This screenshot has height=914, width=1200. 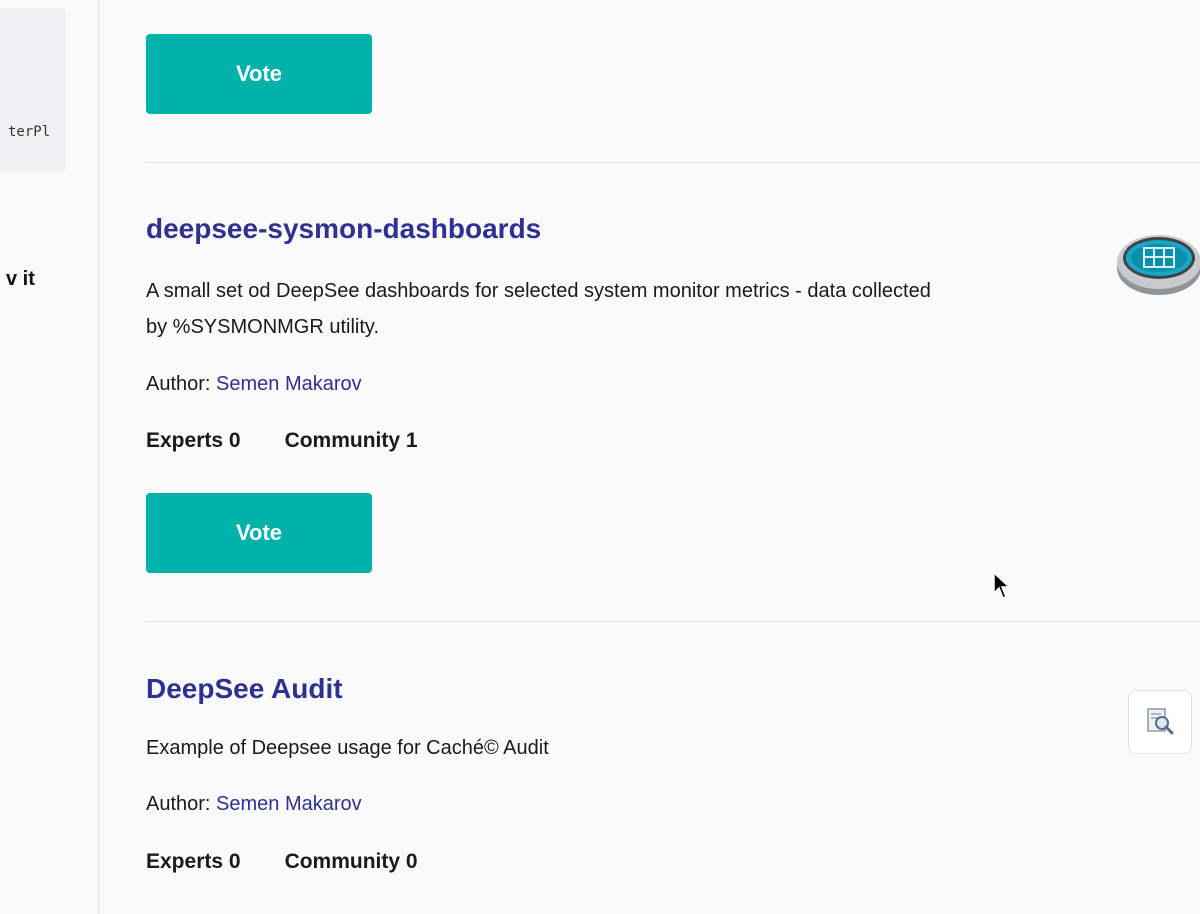 What do you see at coordinates (33, 90) in the screenshot?
I see `code-card` at bounding box center [33, 90].